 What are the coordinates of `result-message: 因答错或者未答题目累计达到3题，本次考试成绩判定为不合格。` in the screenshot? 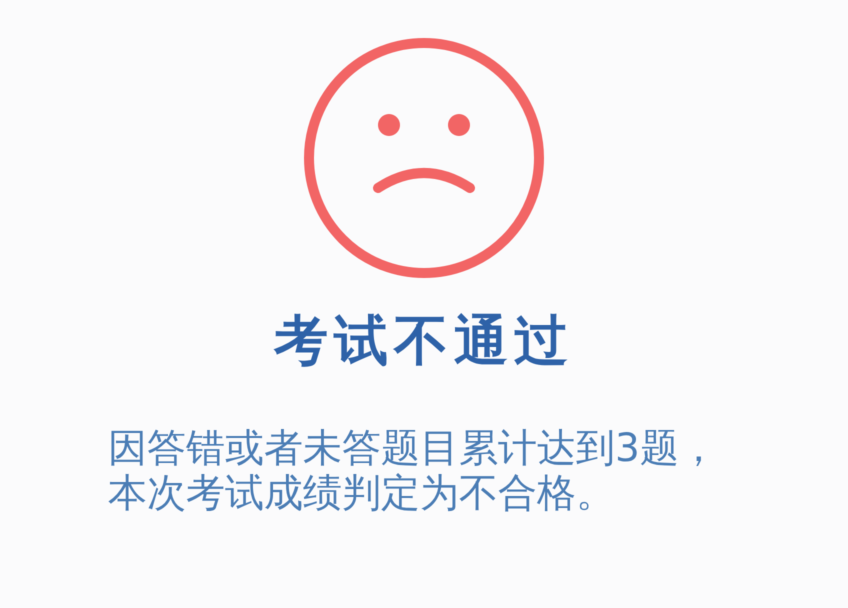 It's located at (413, 471).